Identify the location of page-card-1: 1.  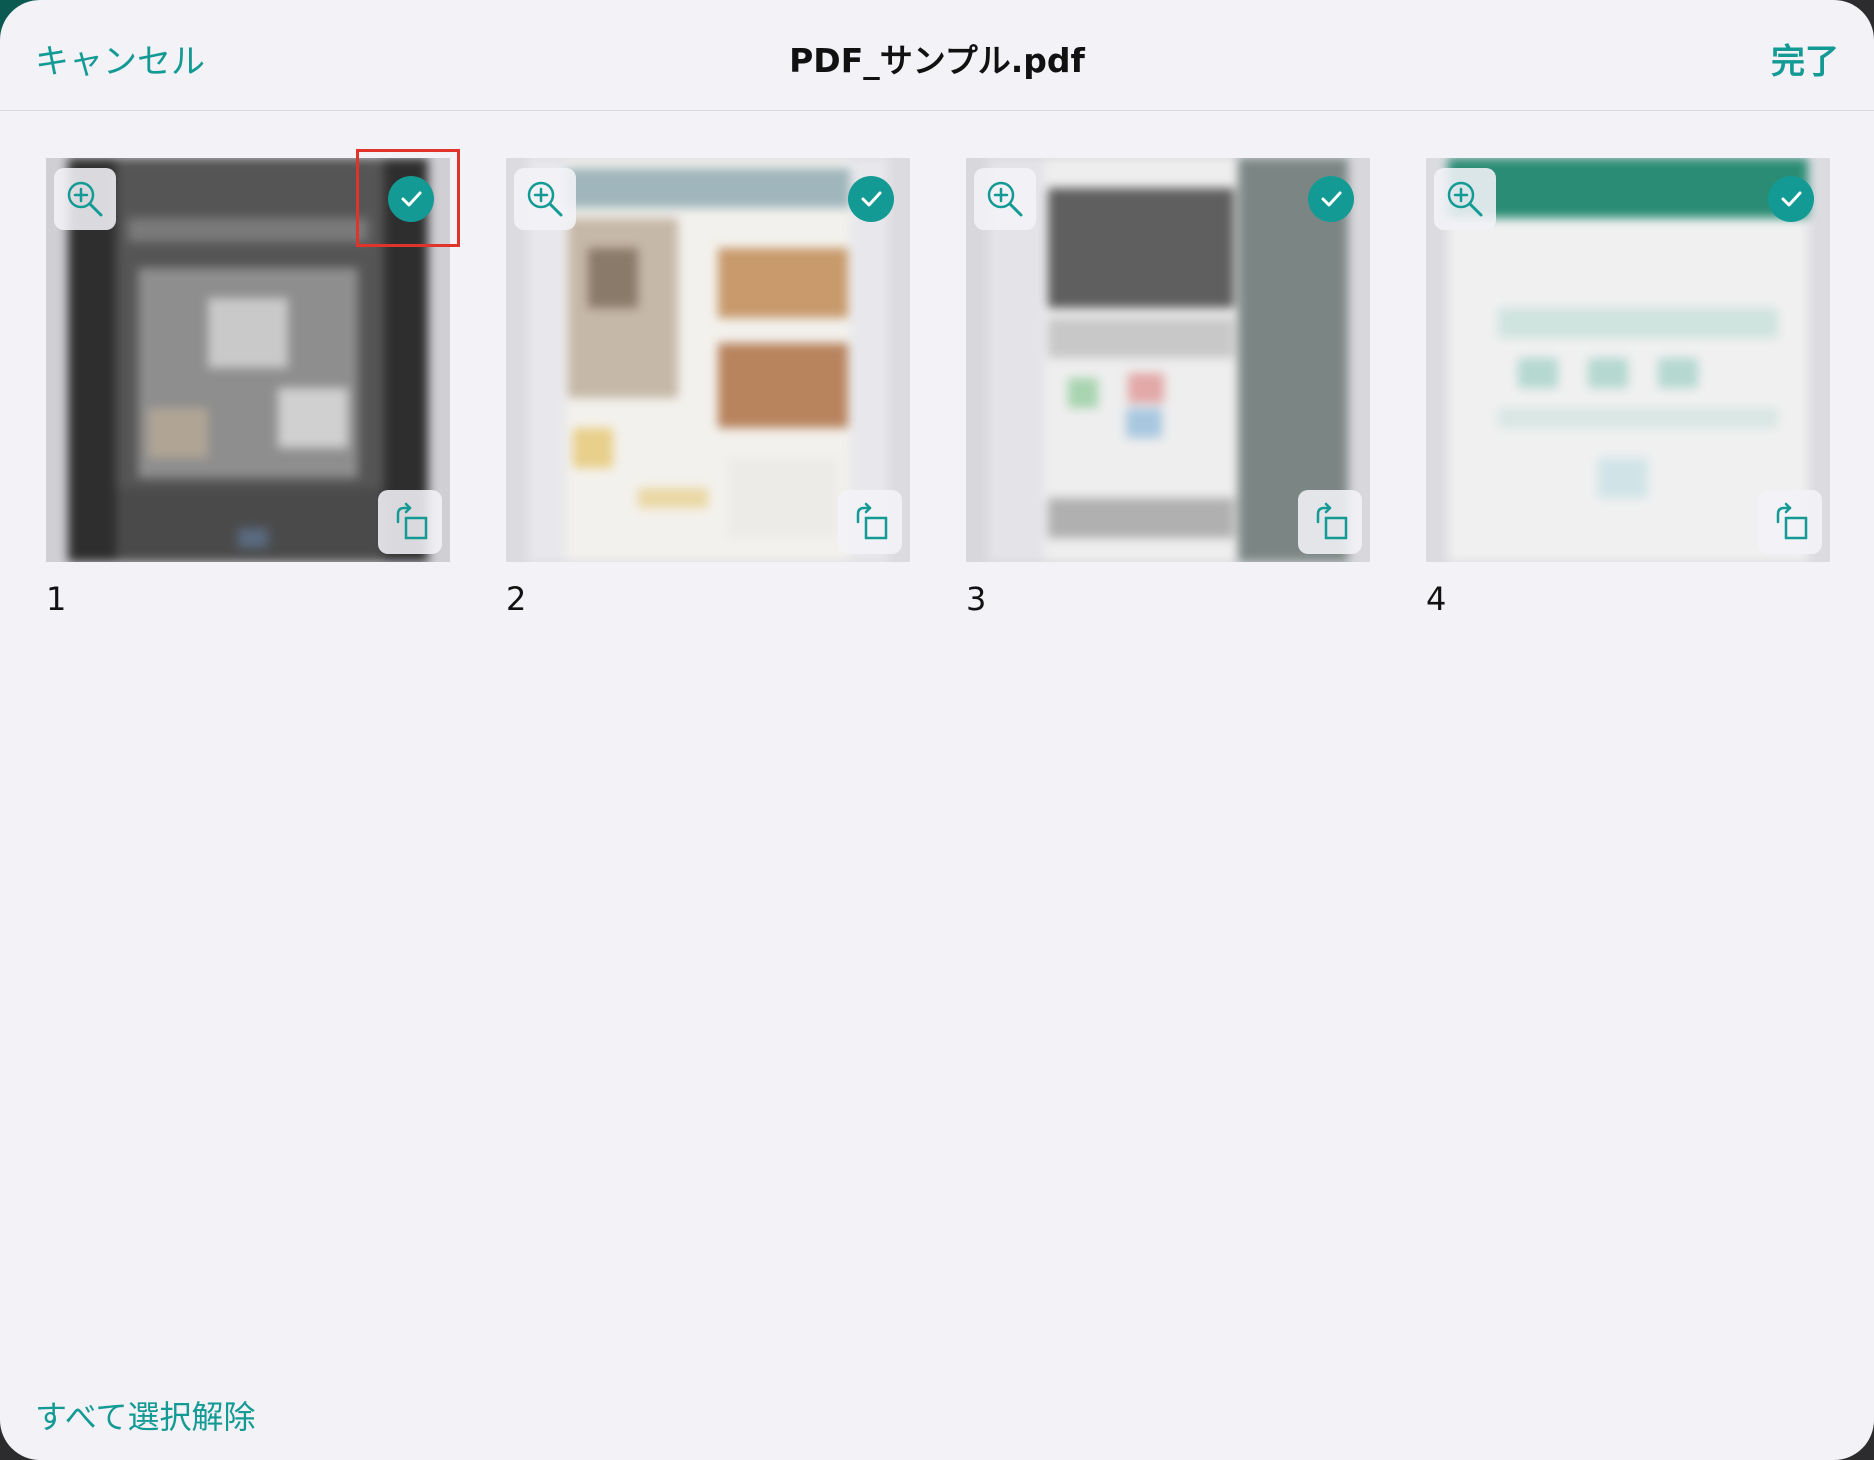
(248, 388).